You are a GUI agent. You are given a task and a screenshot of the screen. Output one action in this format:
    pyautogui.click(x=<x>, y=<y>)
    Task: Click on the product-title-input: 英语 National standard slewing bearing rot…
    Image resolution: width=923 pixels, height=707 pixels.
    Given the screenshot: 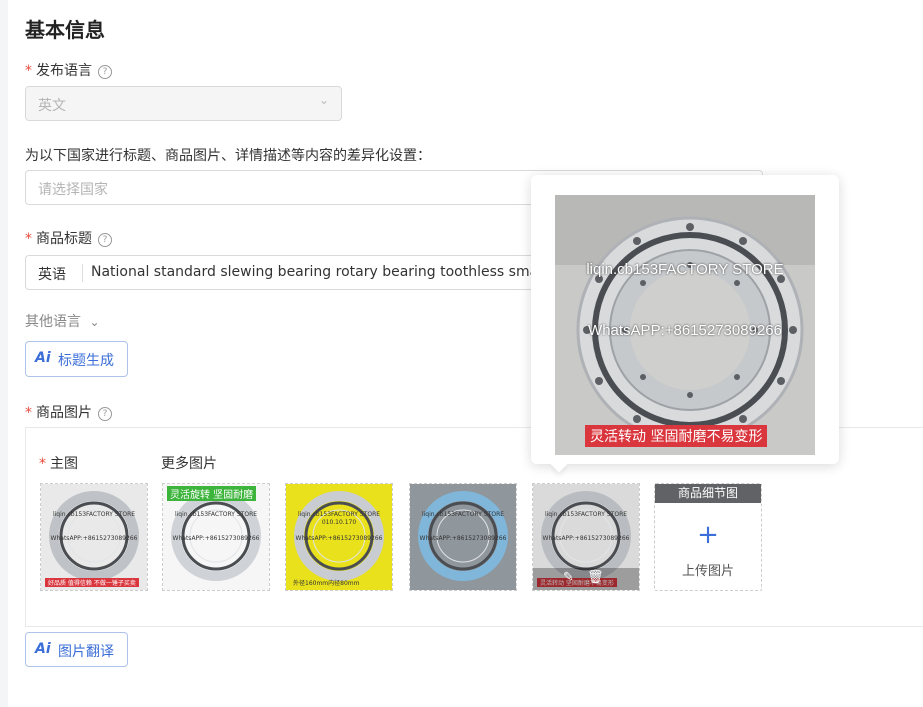 What is the action you would take?
    pyautogui.click(x=285, y=272)
    